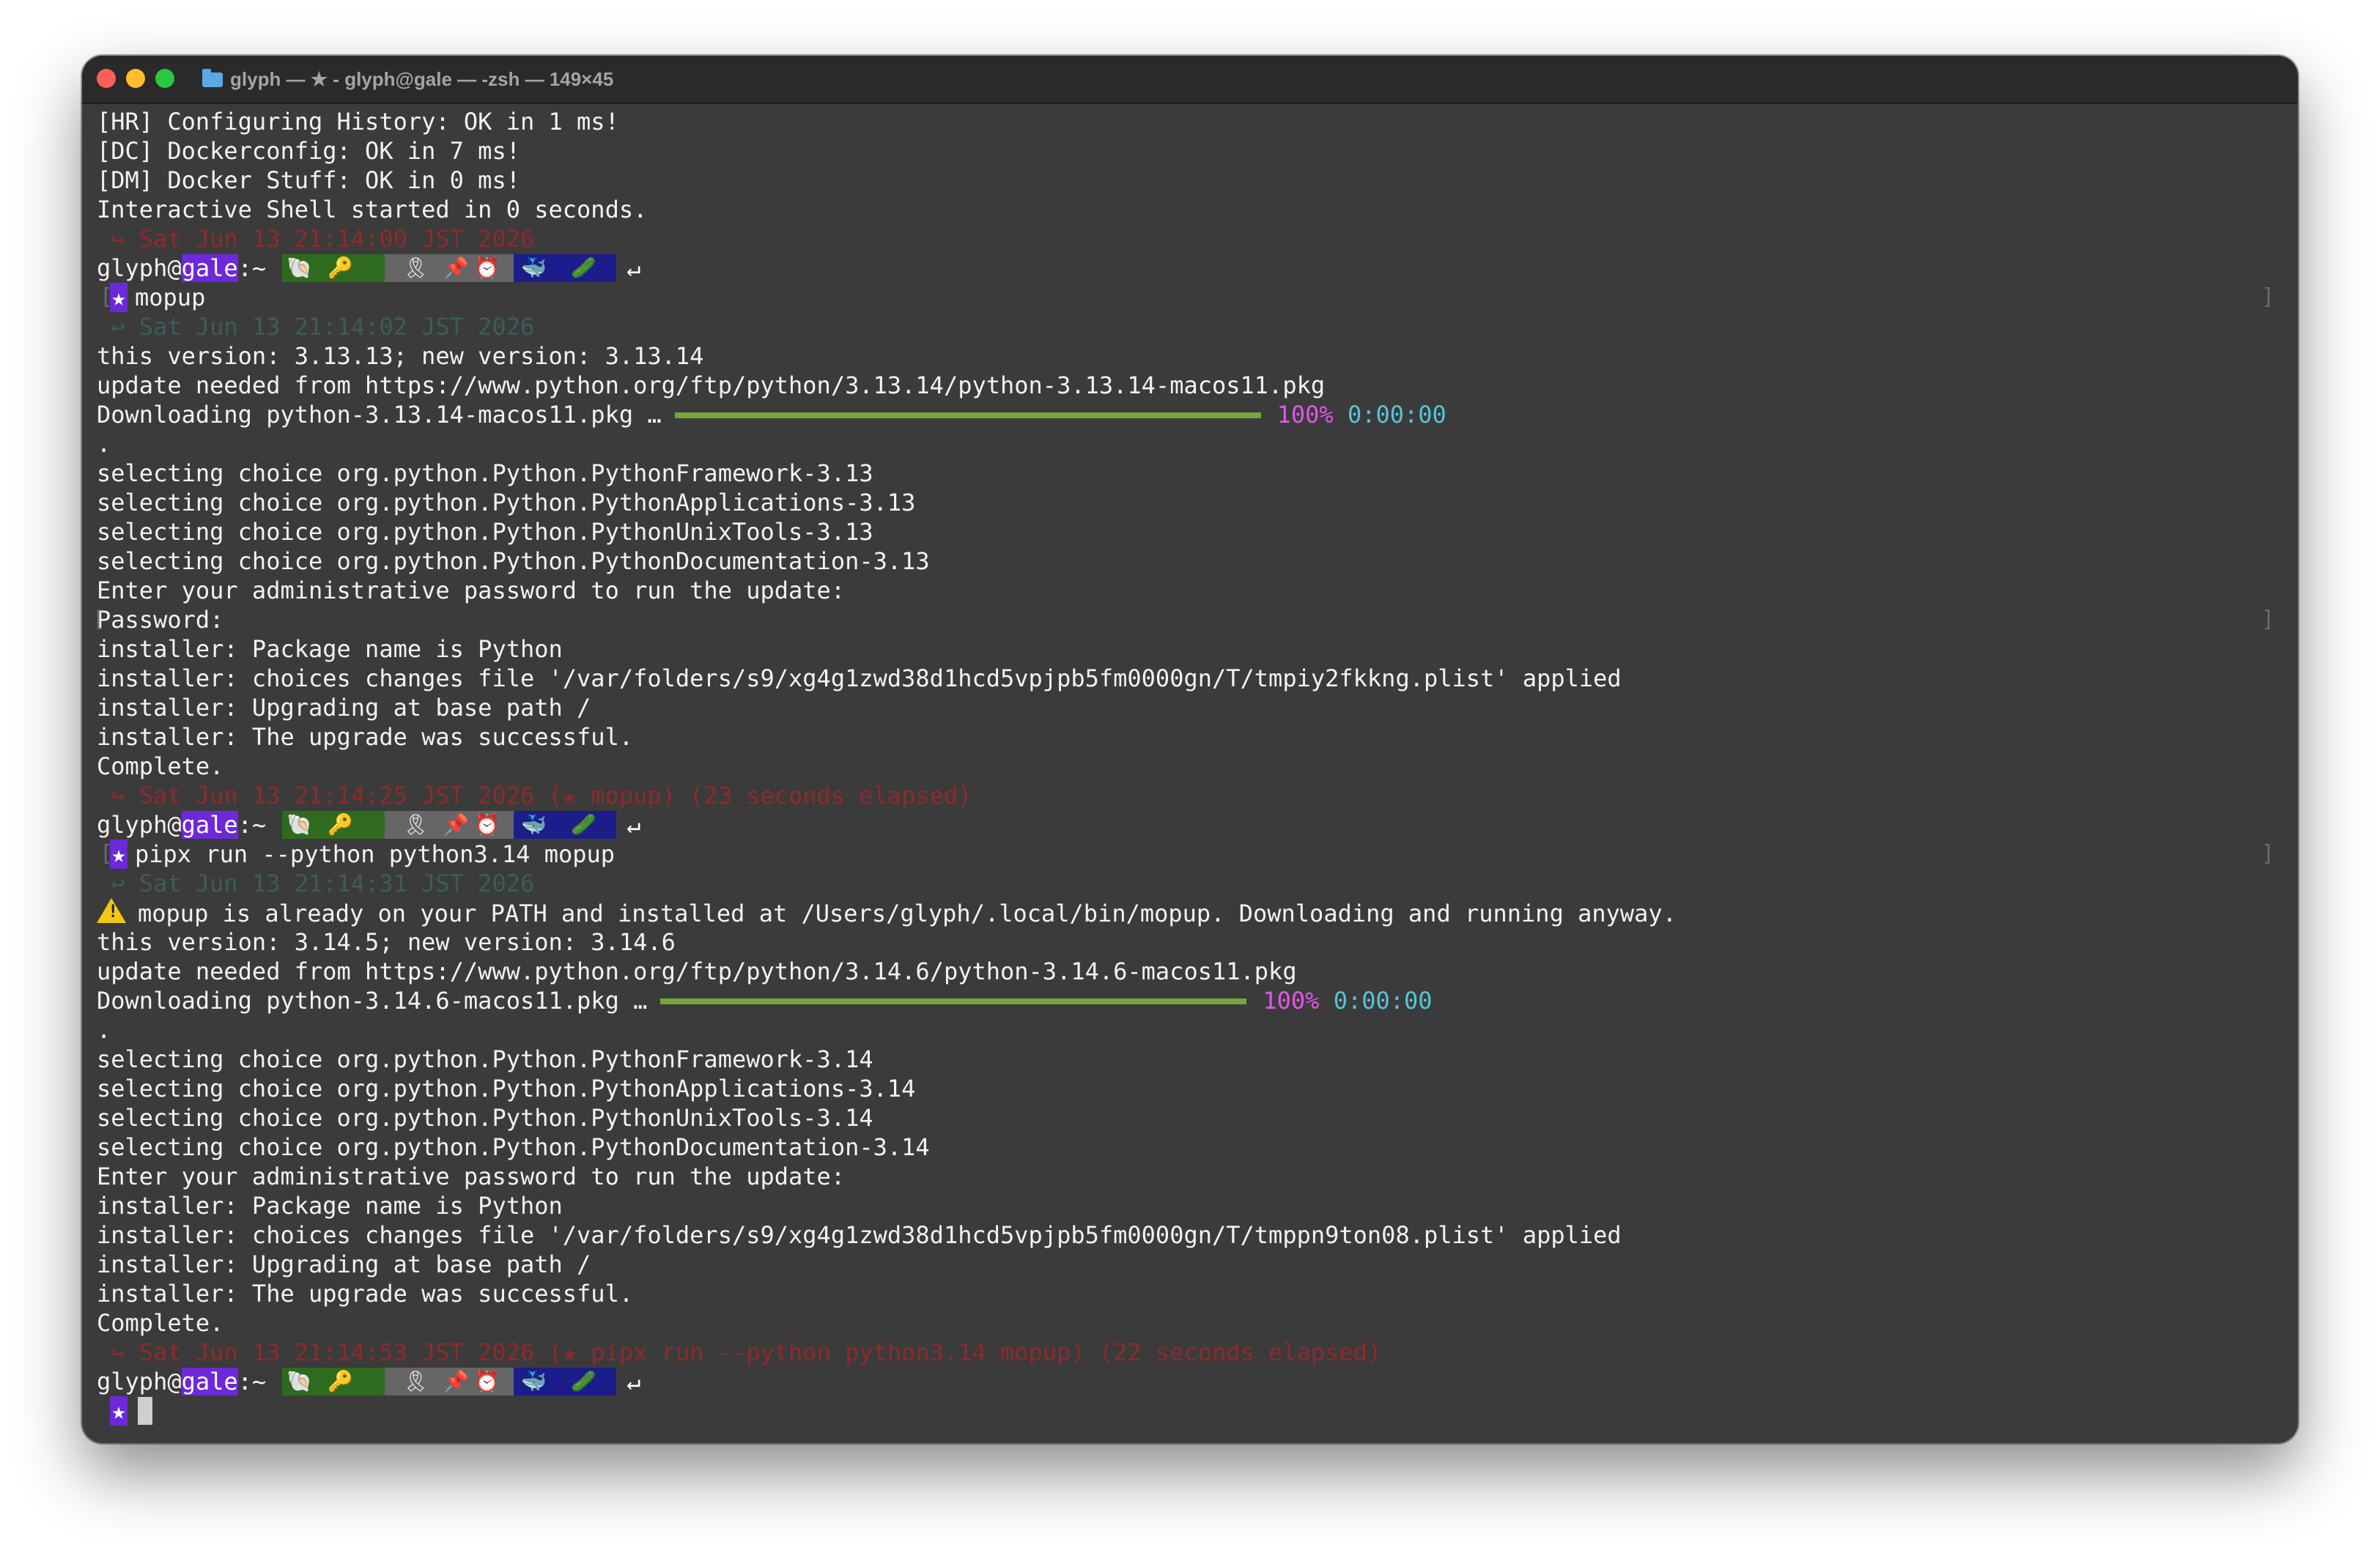 The height and width of the screenshot is (1553, 2380). Describe the element at coordinates (1190, 854) in the screenshot. I see `command-line: [★ pipx run --python python3.14 mopup]` at that location.